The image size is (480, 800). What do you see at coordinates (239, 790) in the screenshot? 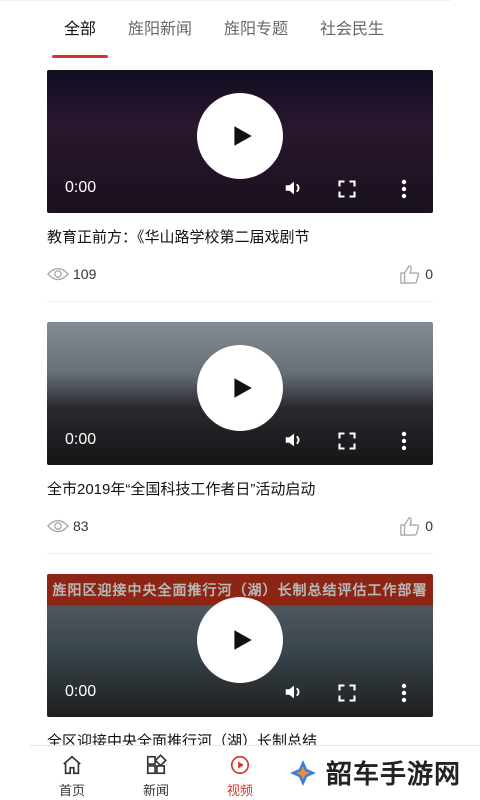
I see `nav-video-label: 视频` at bounding box center [239, 790].